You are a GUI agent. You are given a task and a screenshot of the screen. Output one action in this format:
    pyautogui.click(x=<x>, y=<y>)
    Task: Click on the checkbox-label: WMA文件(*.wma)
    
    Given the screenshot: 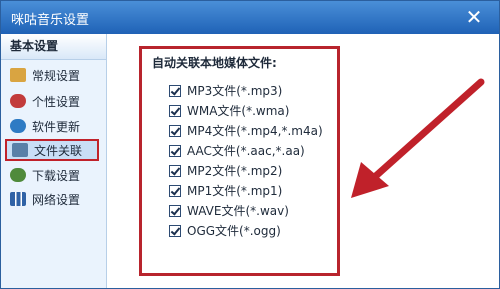 What is the action you would take?
    pyautogui.click(x=238, y=111)
    